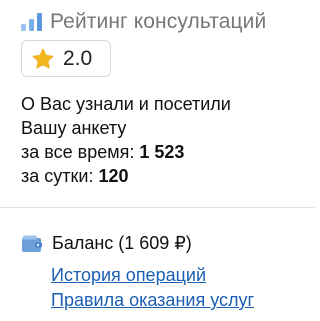 This screenshot has width=320, height=321. Describe the element at coordinates (162, 152) in the screenshot. I see `all-time-value: 1 523` at that location.